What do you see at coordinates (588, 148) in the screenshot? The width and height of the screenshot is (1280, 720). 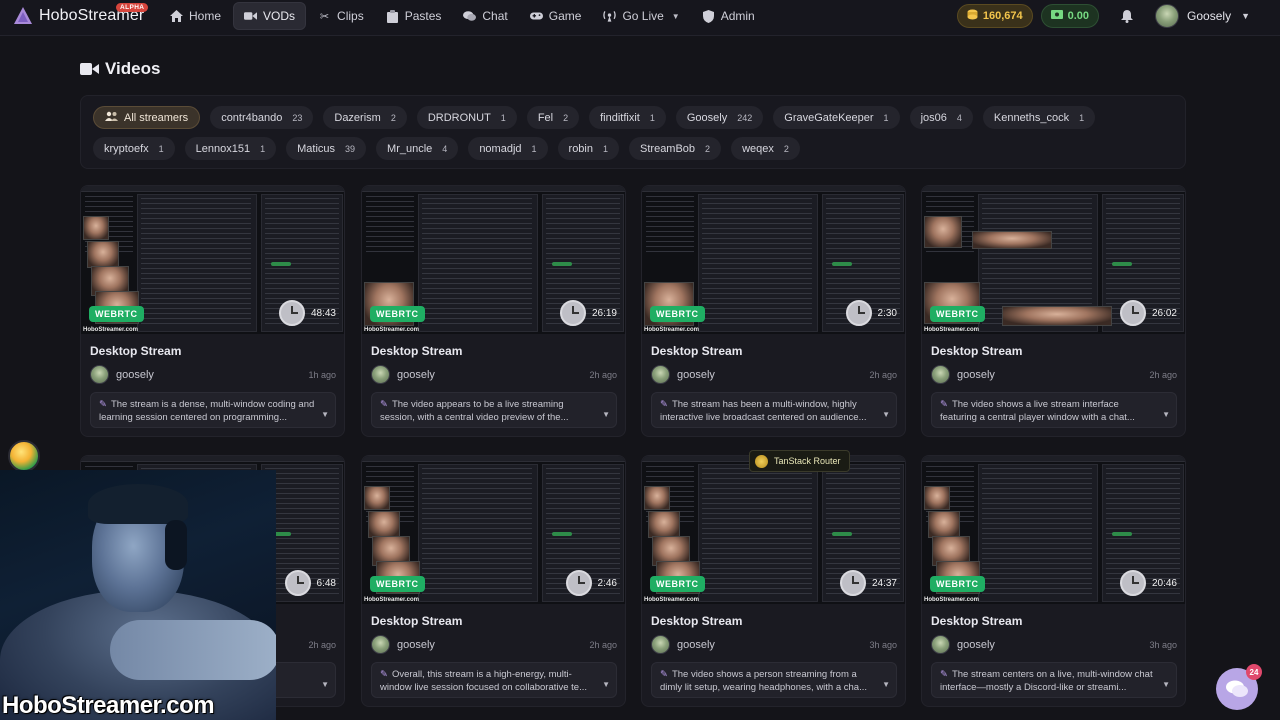 I see `filter-chip: robin 1` at bounding box center [588, 148].